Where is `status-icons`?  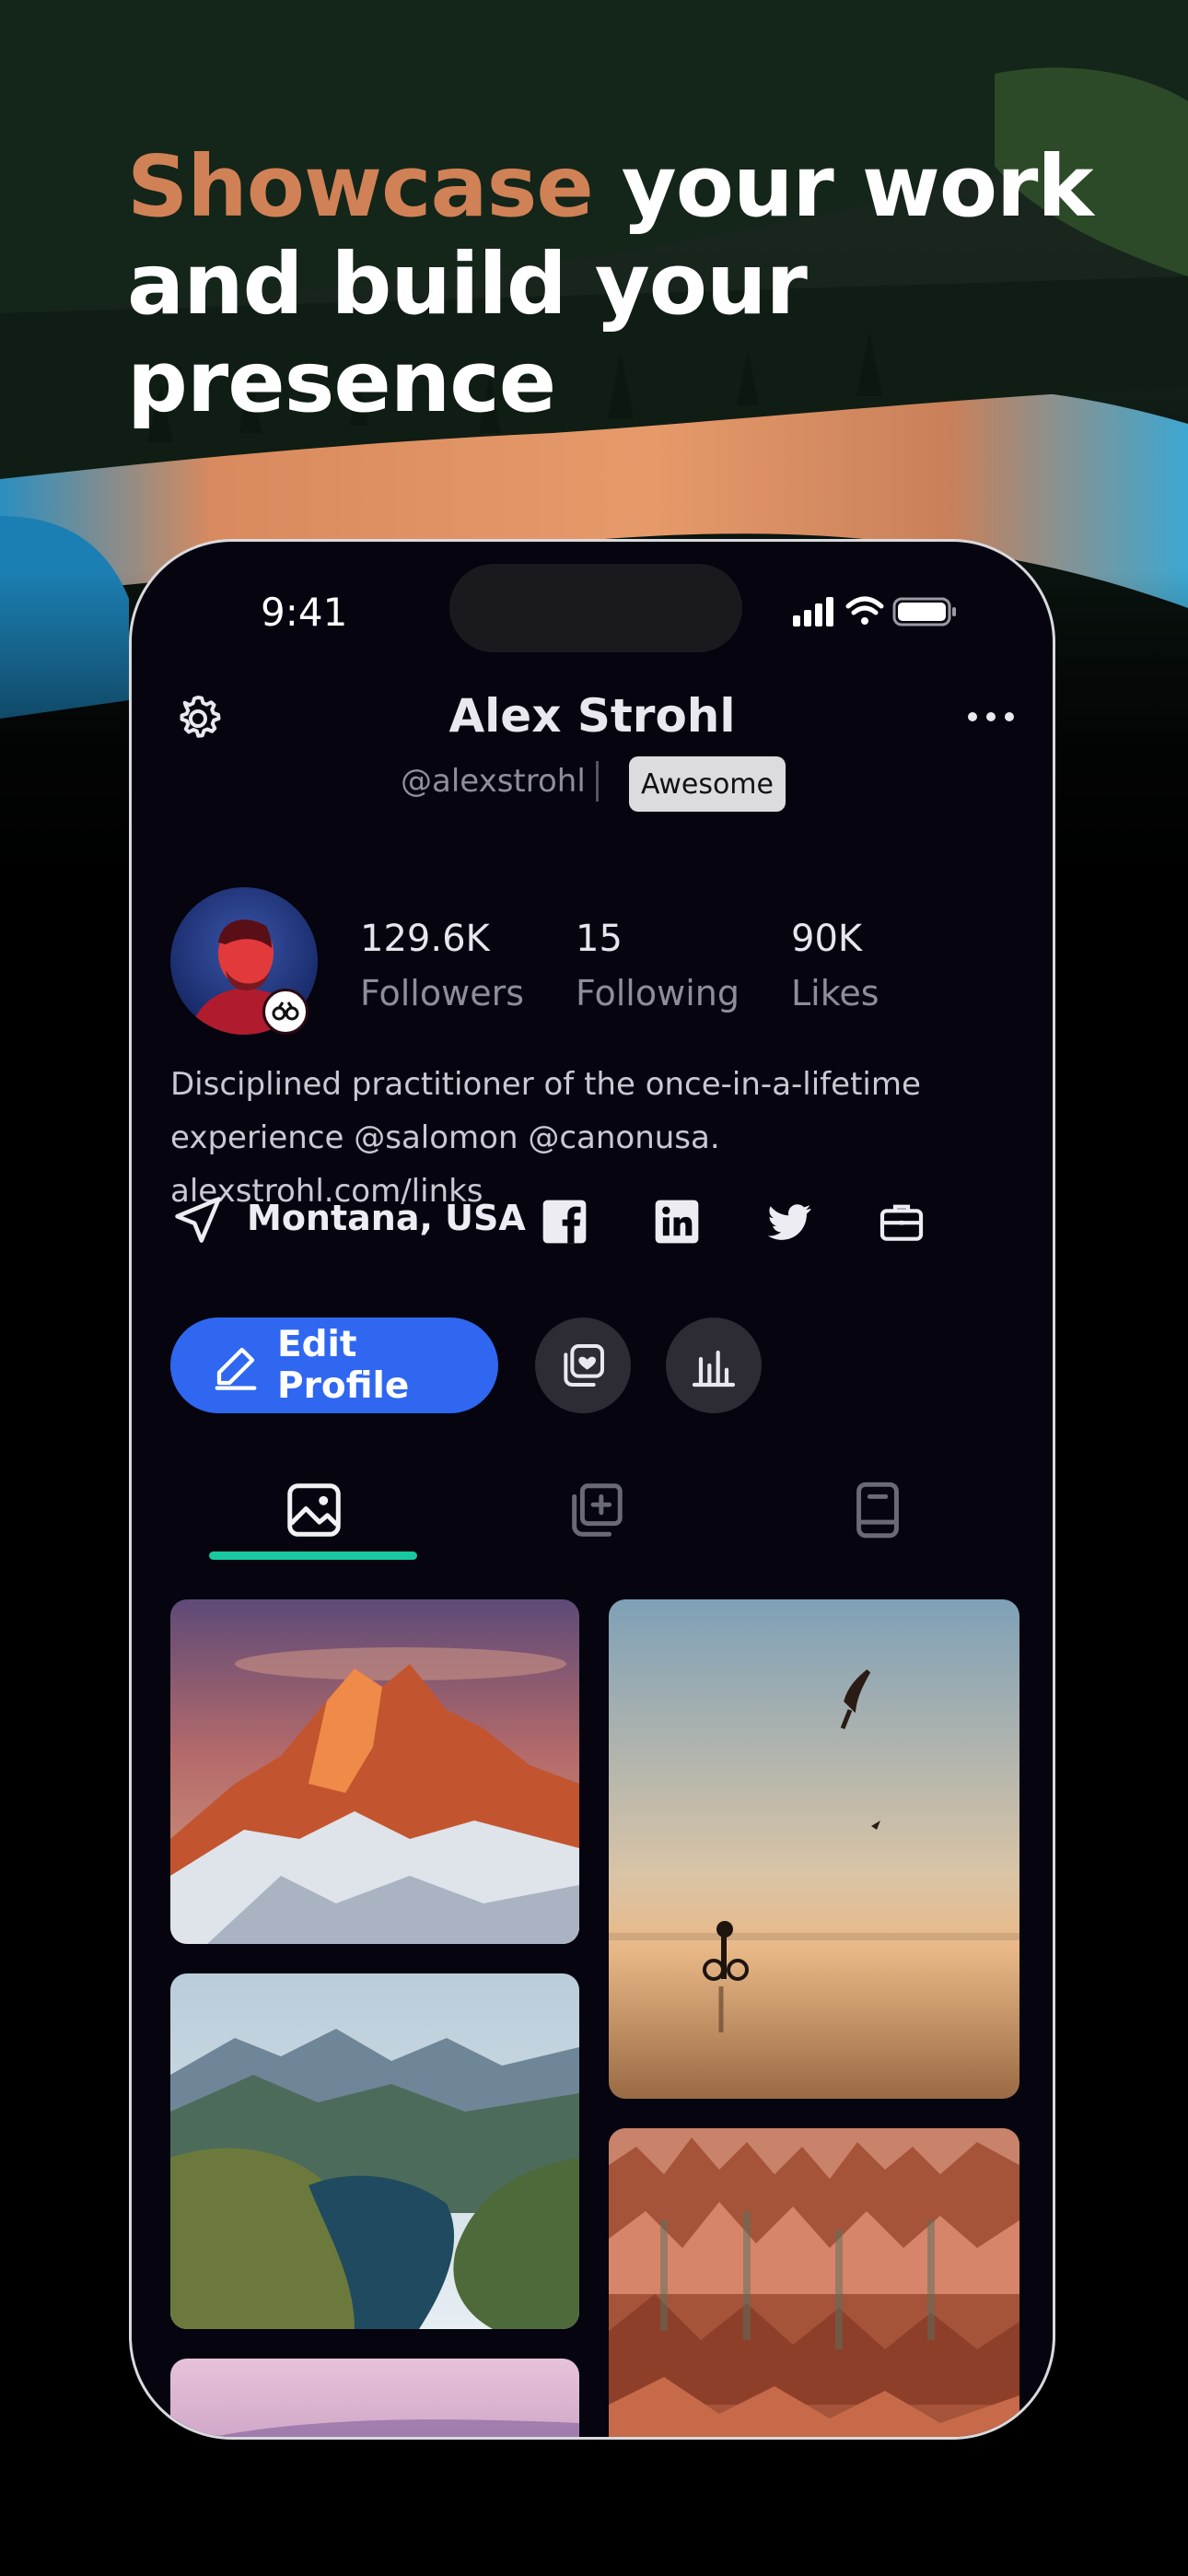
status-icons is located at coordinates (874, 611).